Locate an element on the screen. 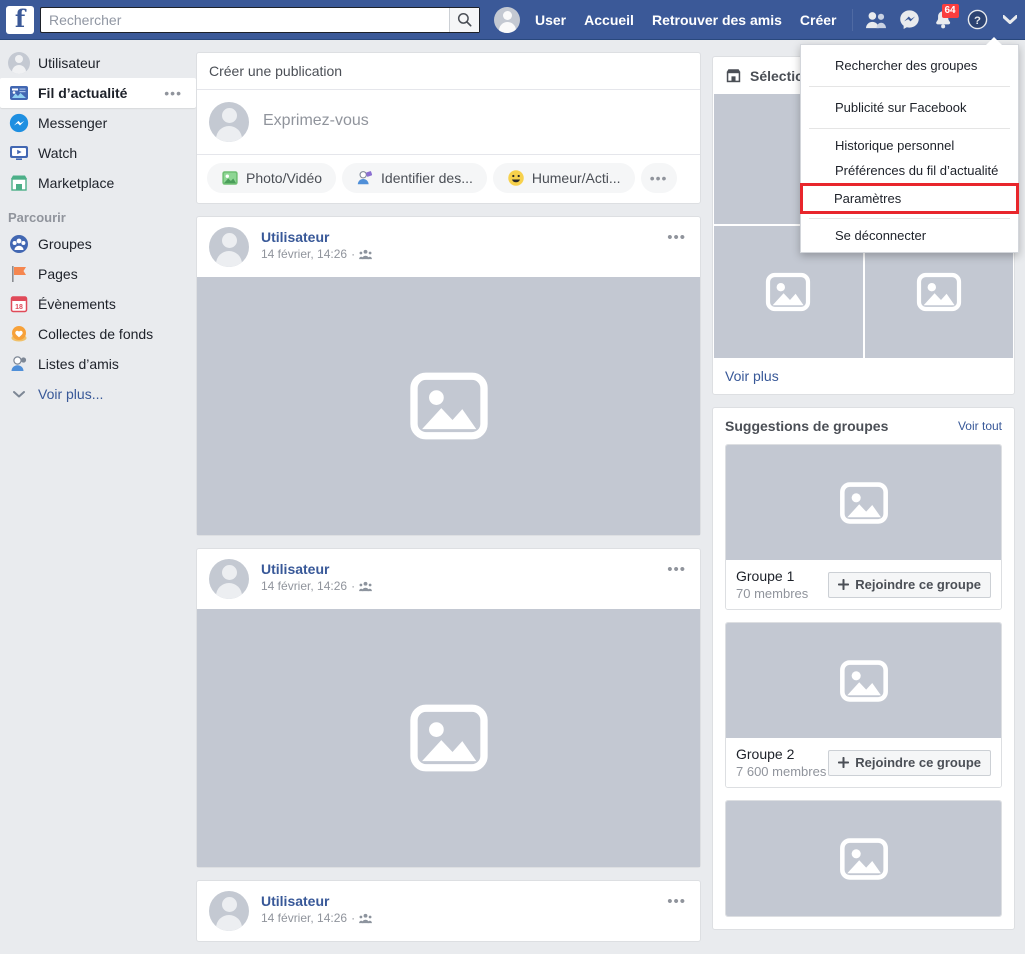 This screenshot has height=954, width=1025. sidebar-label-friend-lists: Listes d’amis is located at coordinates (78, 364).